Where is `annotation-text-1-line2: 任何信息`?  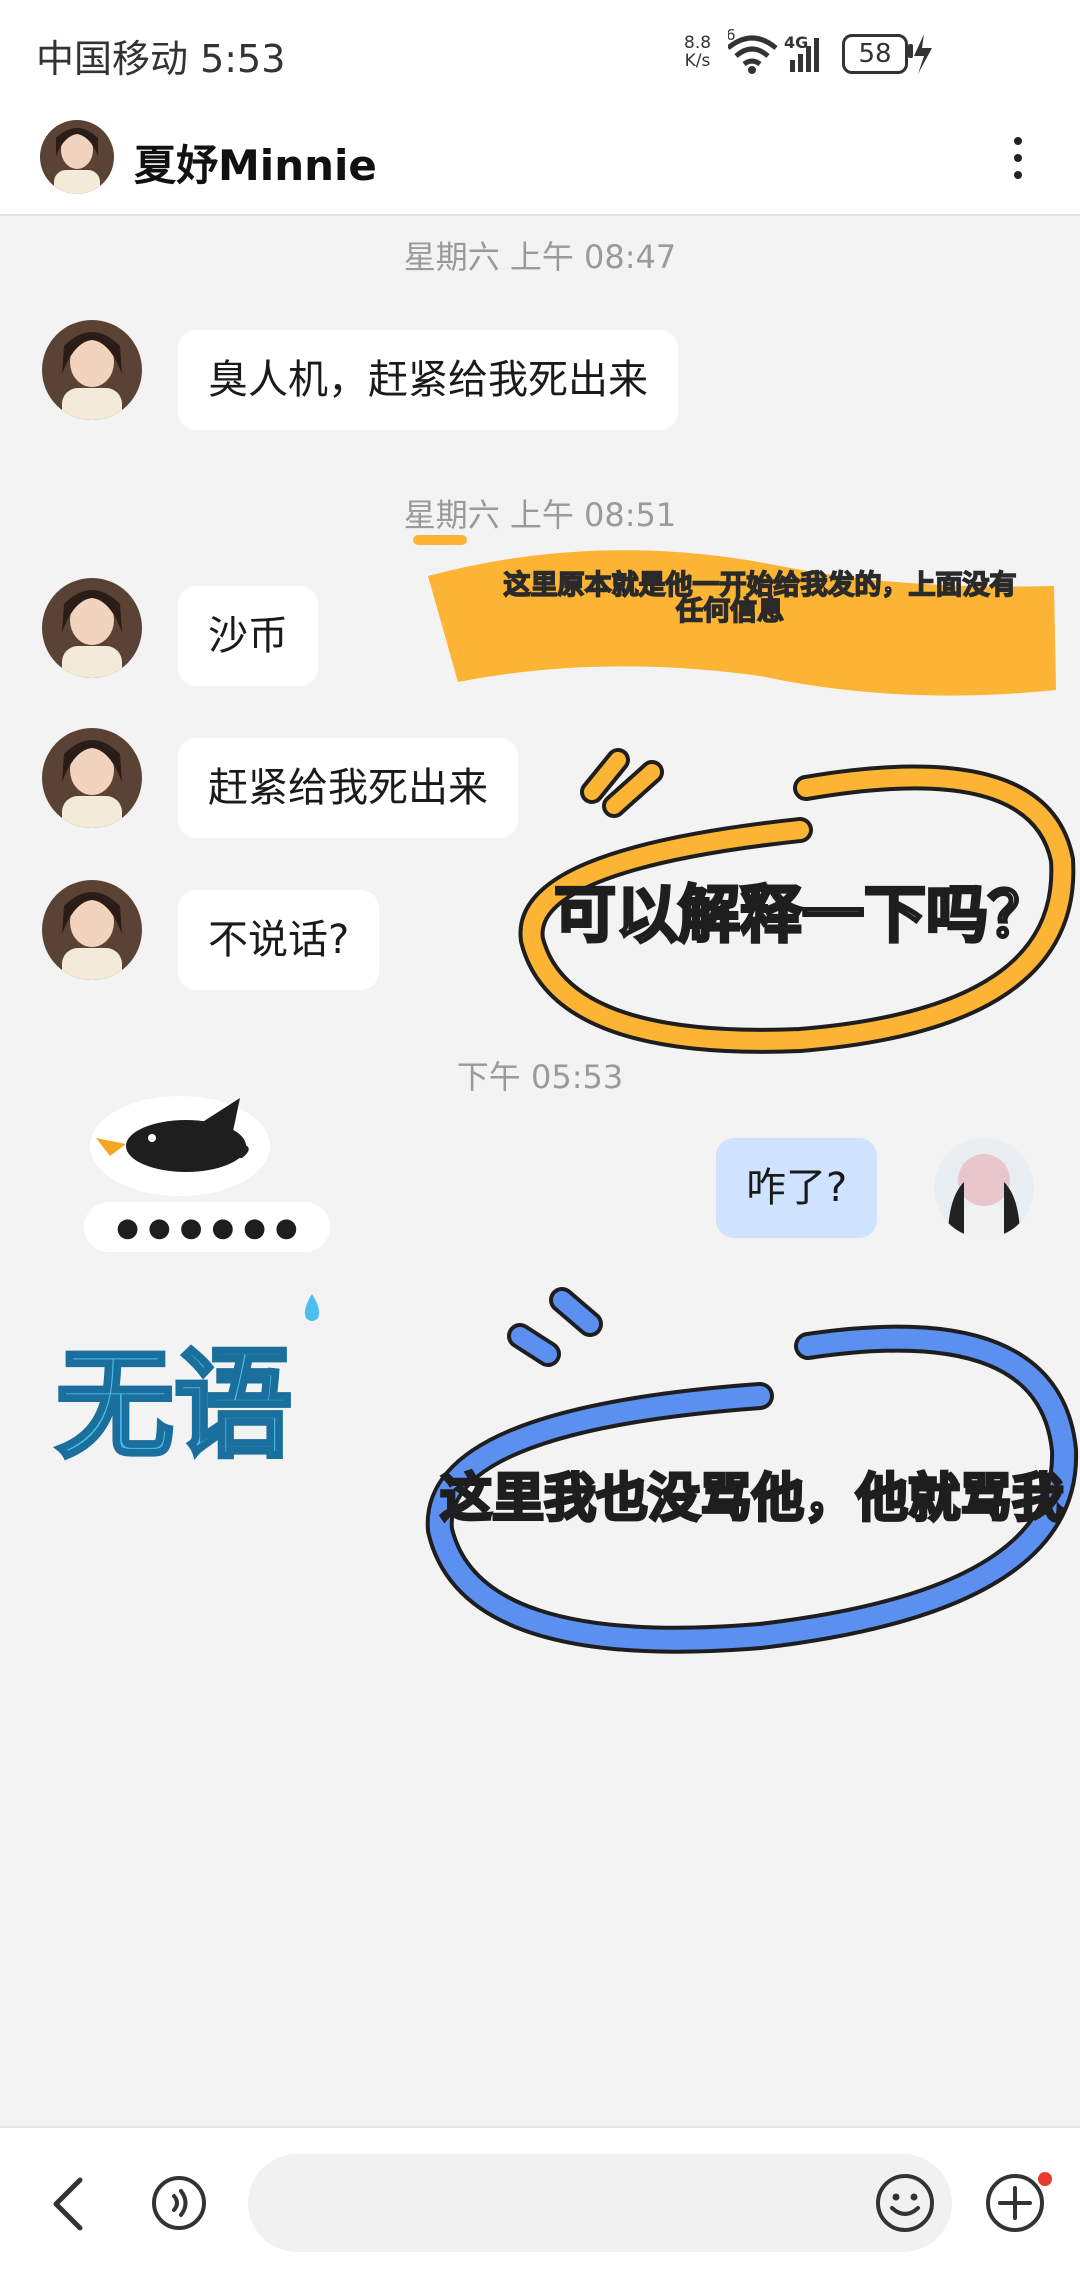 annotation-text-1-line2: 任何信息 is located at coordinates (729, 611).